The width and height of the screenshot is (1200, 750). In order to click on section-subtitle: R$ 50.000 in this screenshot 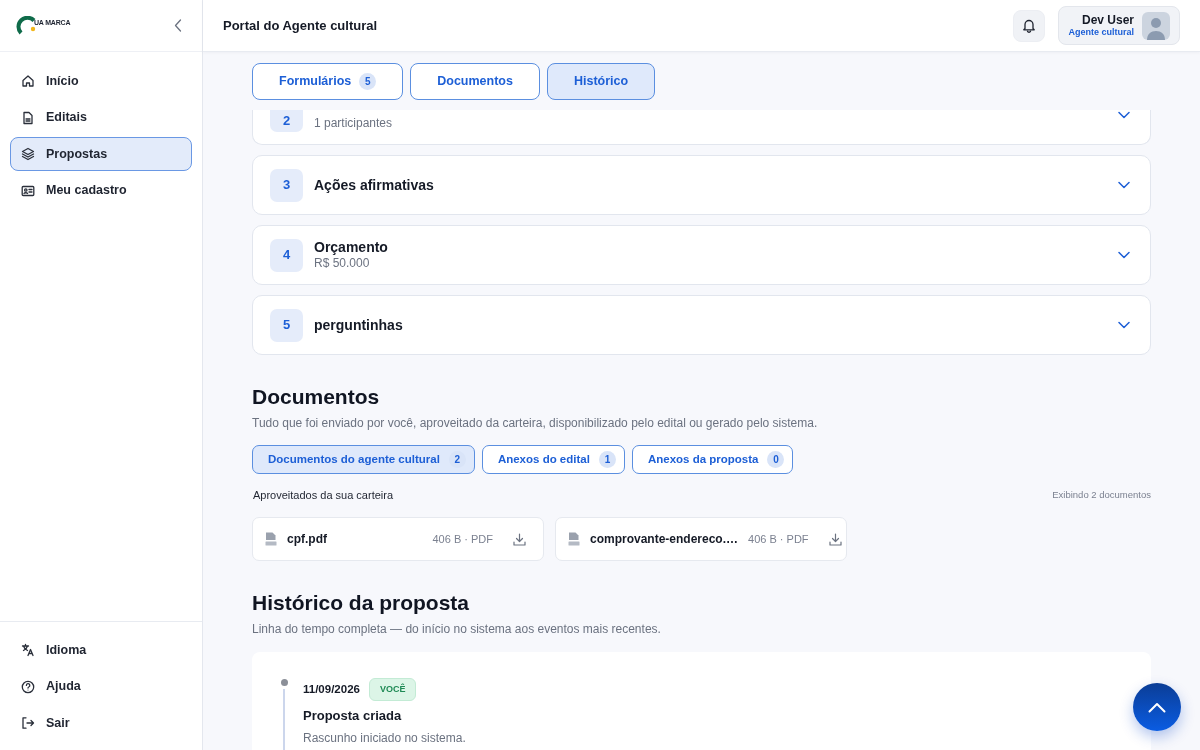, I will do `click(342, 264)`.